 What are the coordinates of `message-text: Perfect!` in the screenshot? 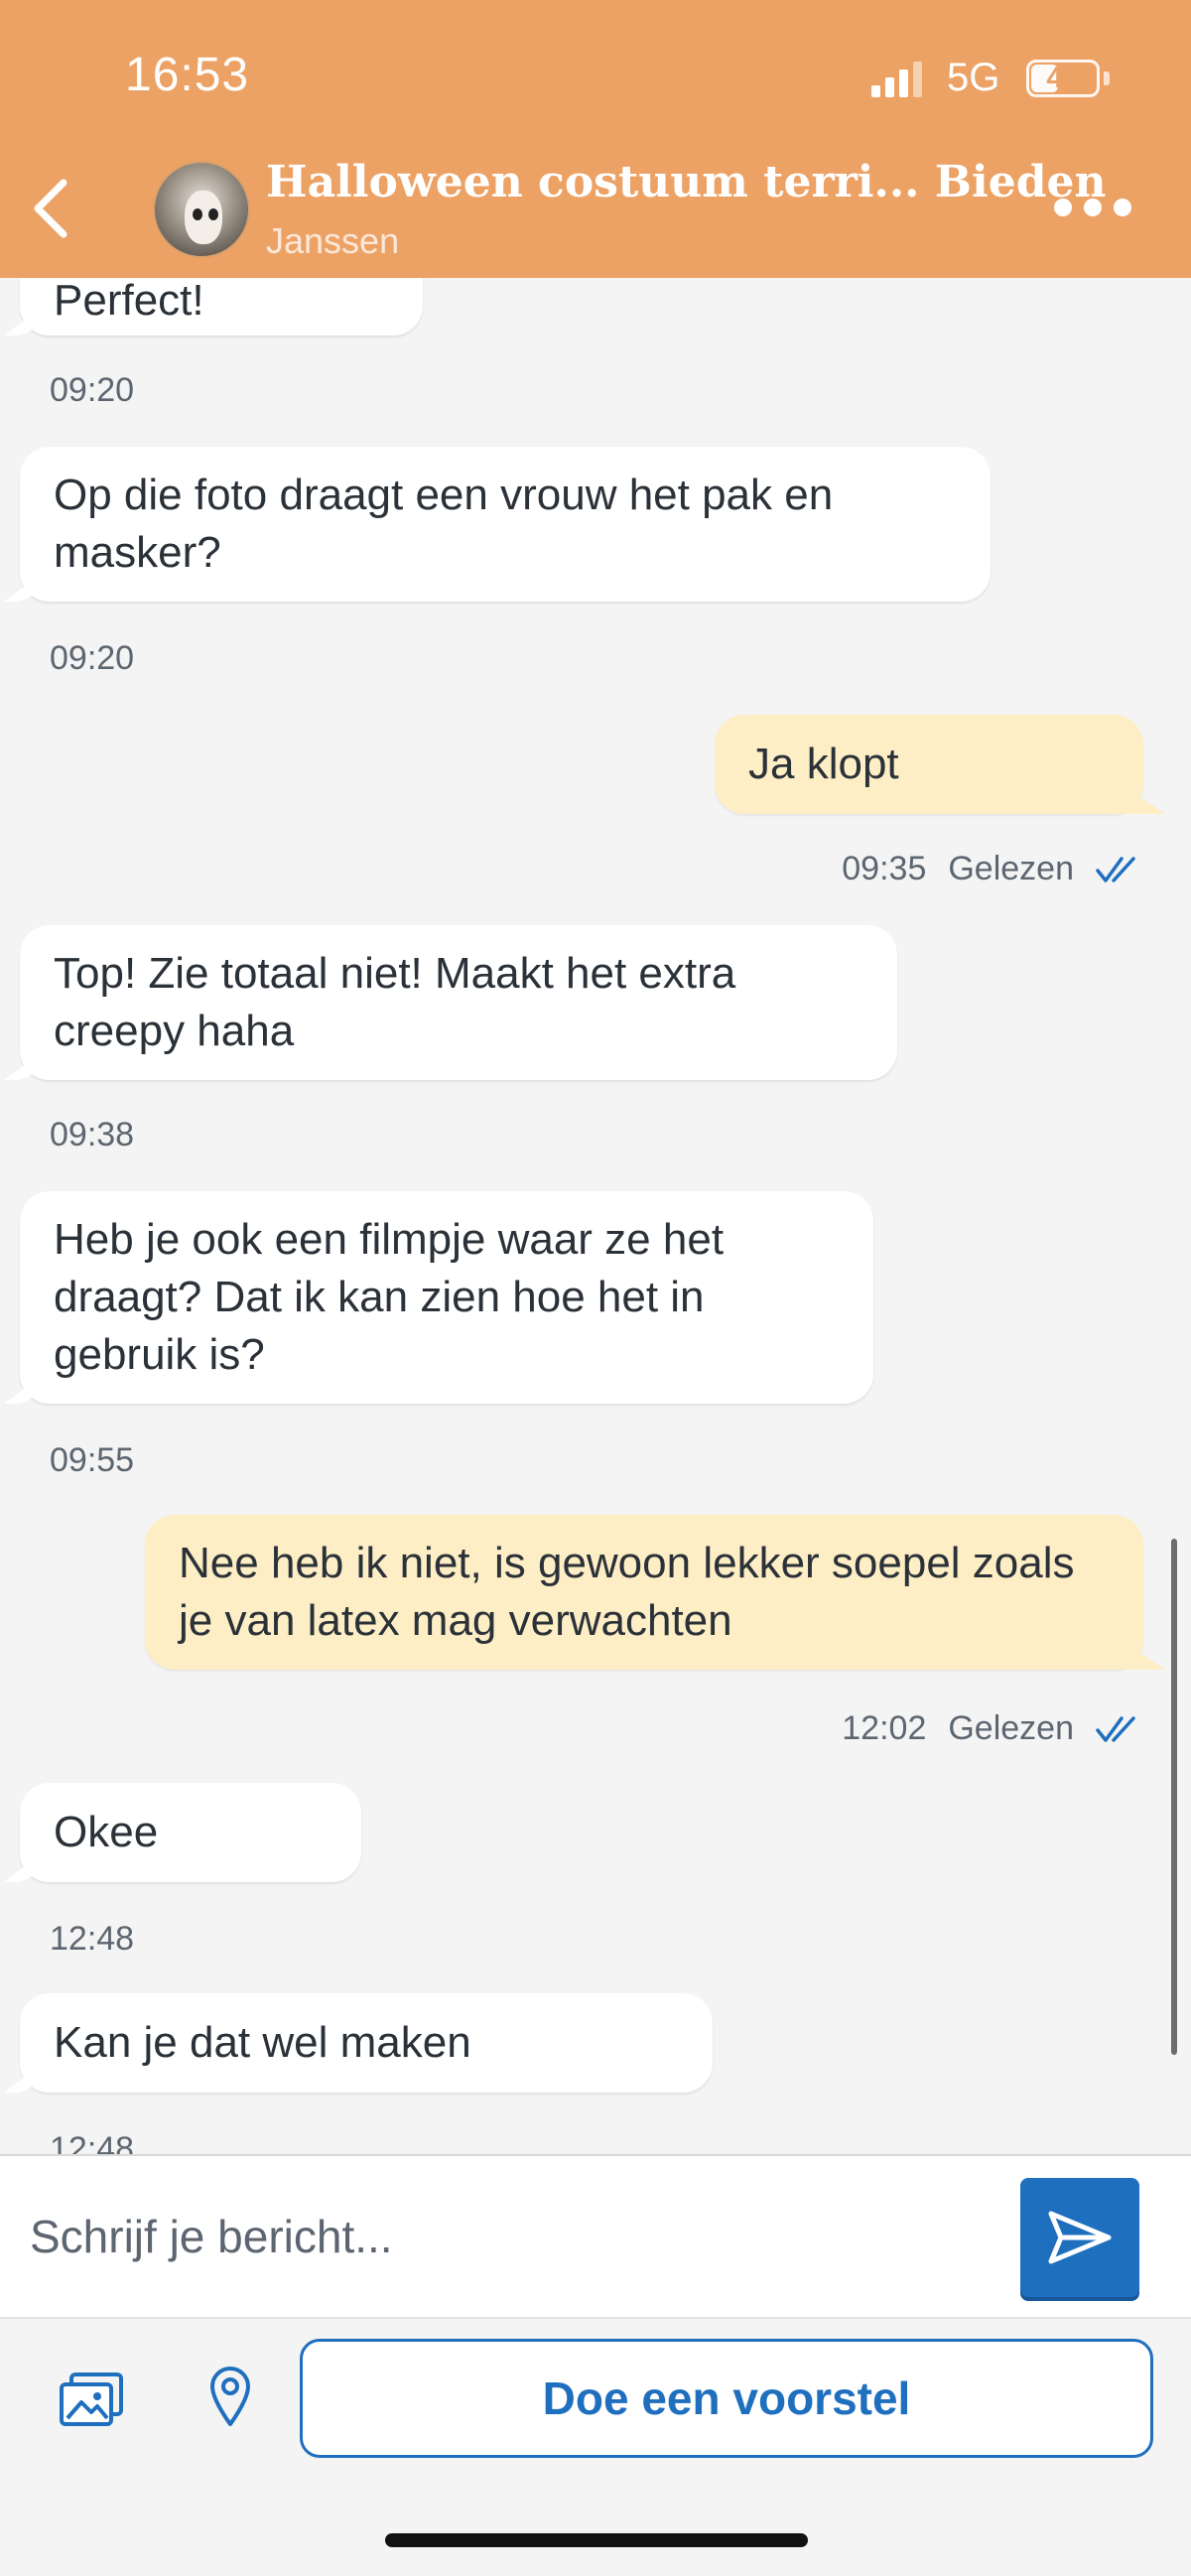 It's located at (129, 301).